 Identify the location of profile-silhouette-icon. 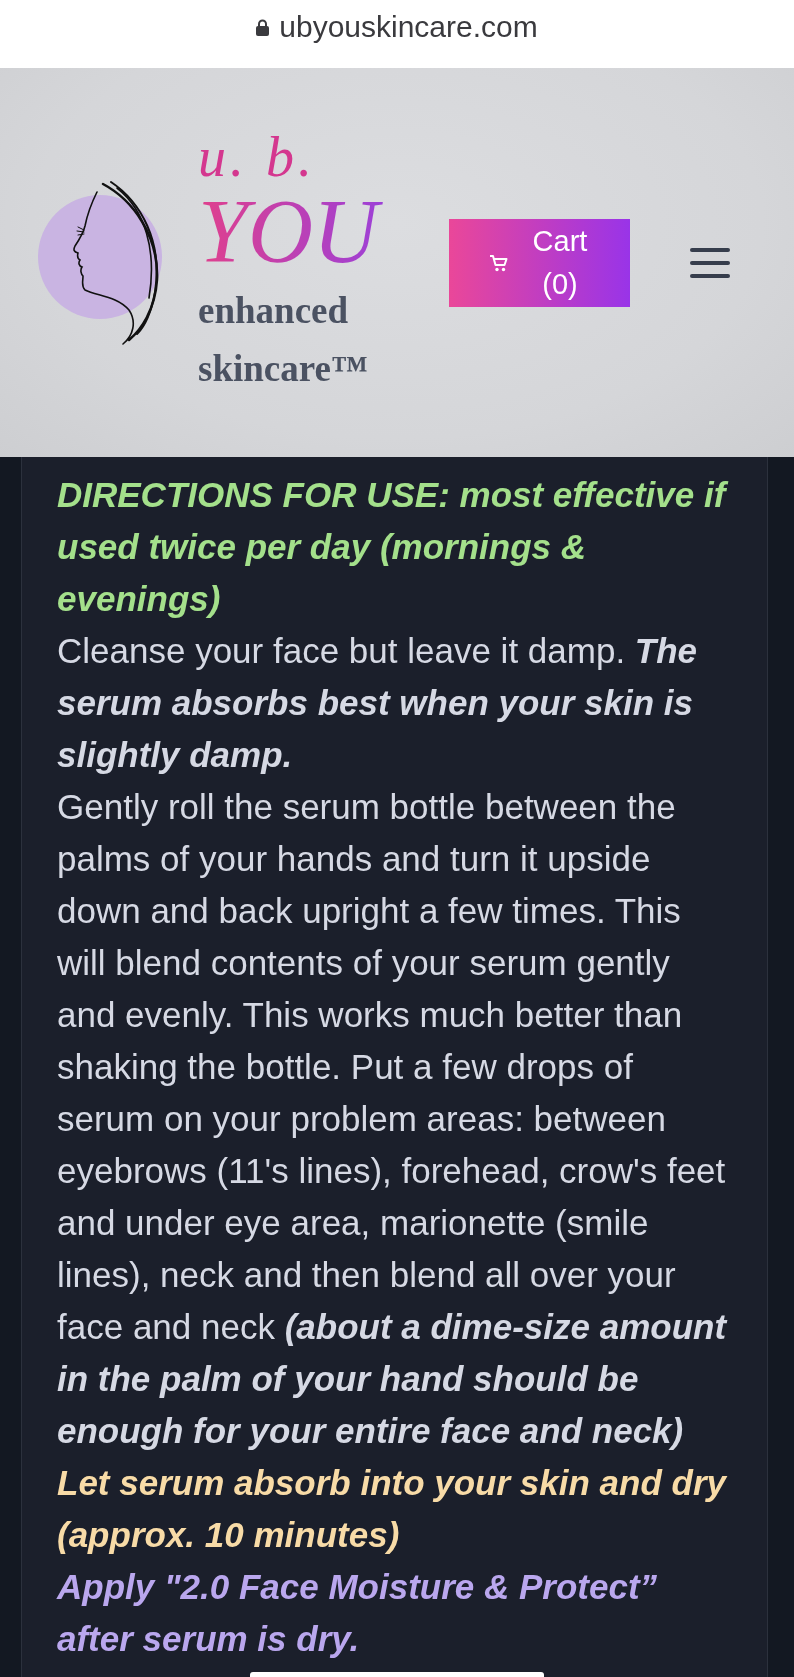
(100, 262).